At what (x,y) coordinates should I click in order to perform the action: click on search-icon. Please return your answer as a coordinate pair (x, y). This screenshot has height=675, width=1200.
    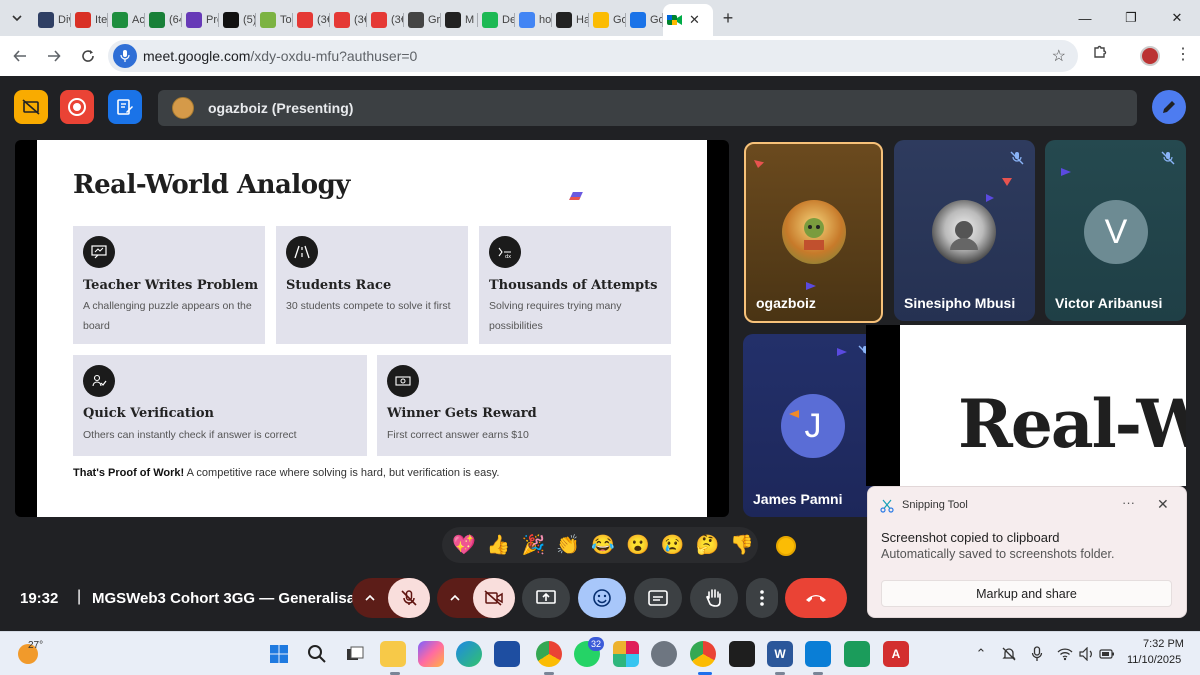
    Looking at the image, I should click on (317, 654).